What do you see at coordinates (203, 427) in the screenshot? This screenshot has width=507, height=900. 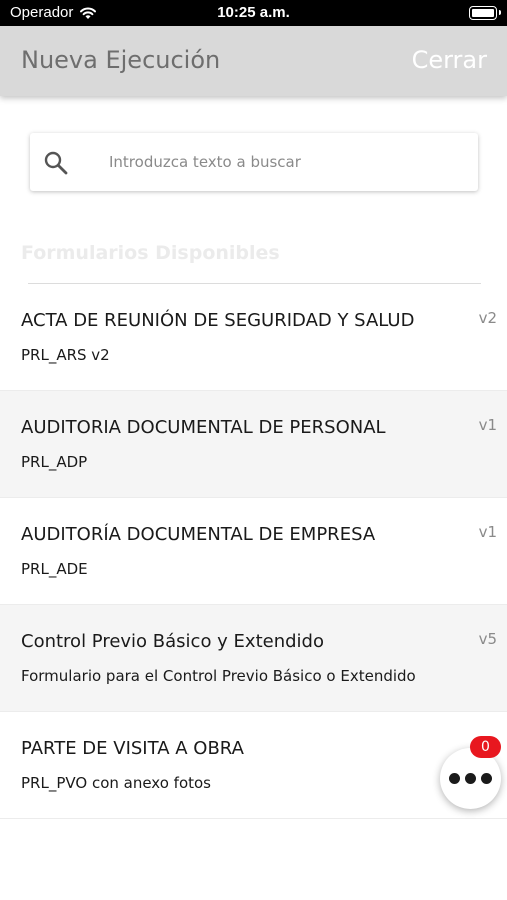 I see `form-name: AUDITORIA DOCUMENTAL DE PERSONAL` at bounding box center [203, 427].